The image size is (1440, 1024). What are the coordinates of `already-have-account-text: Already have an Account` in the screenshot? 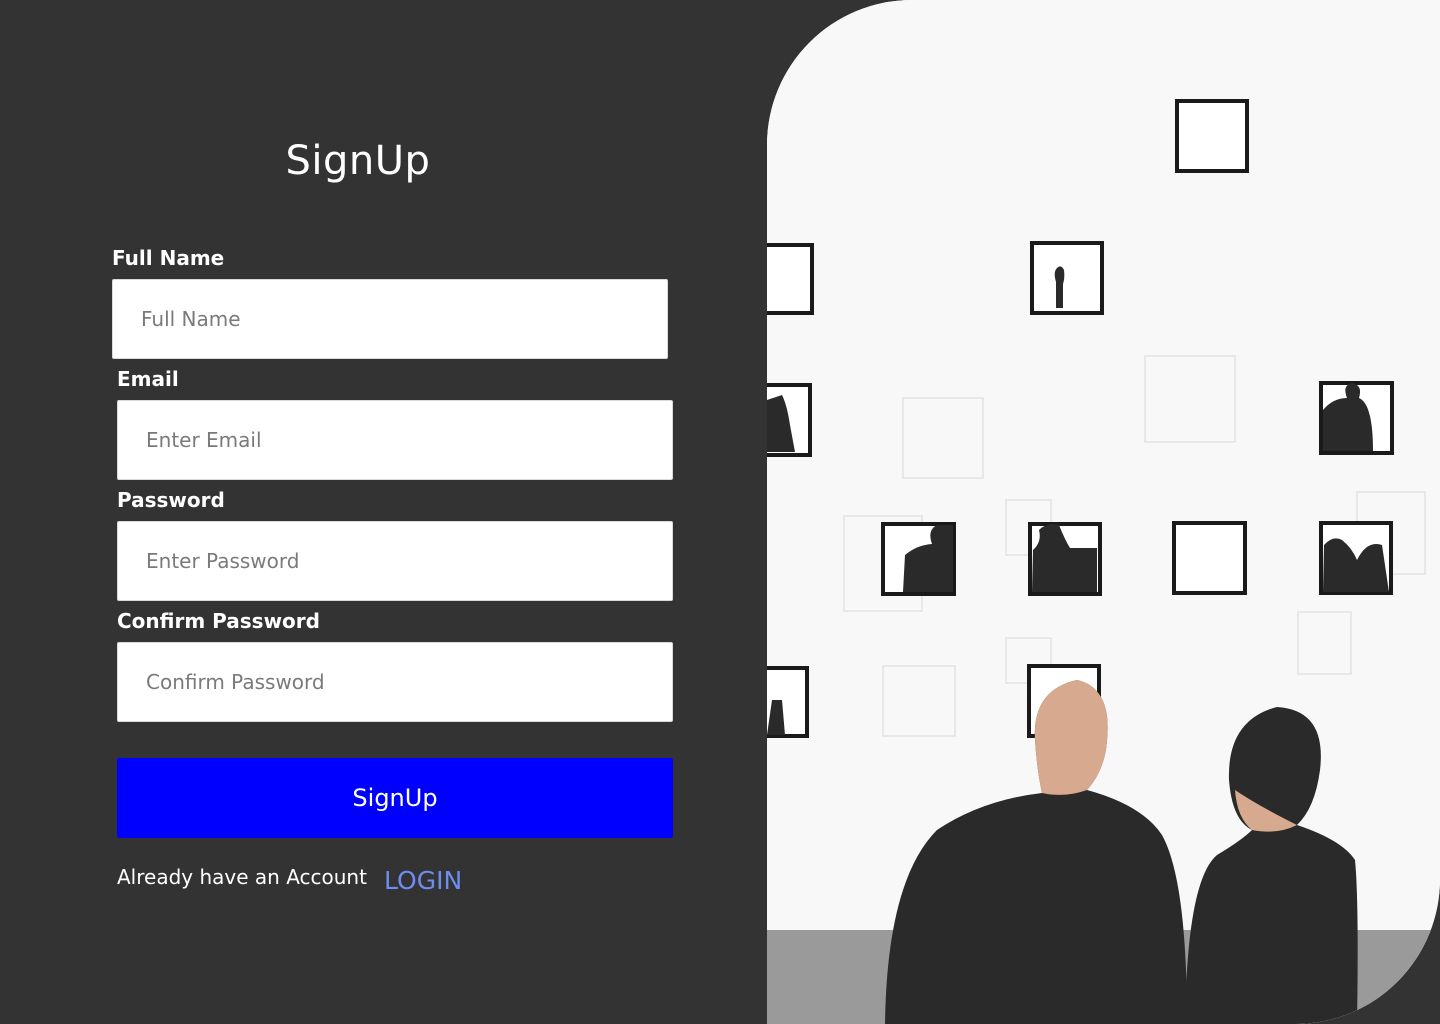 It's located at (242, 877).